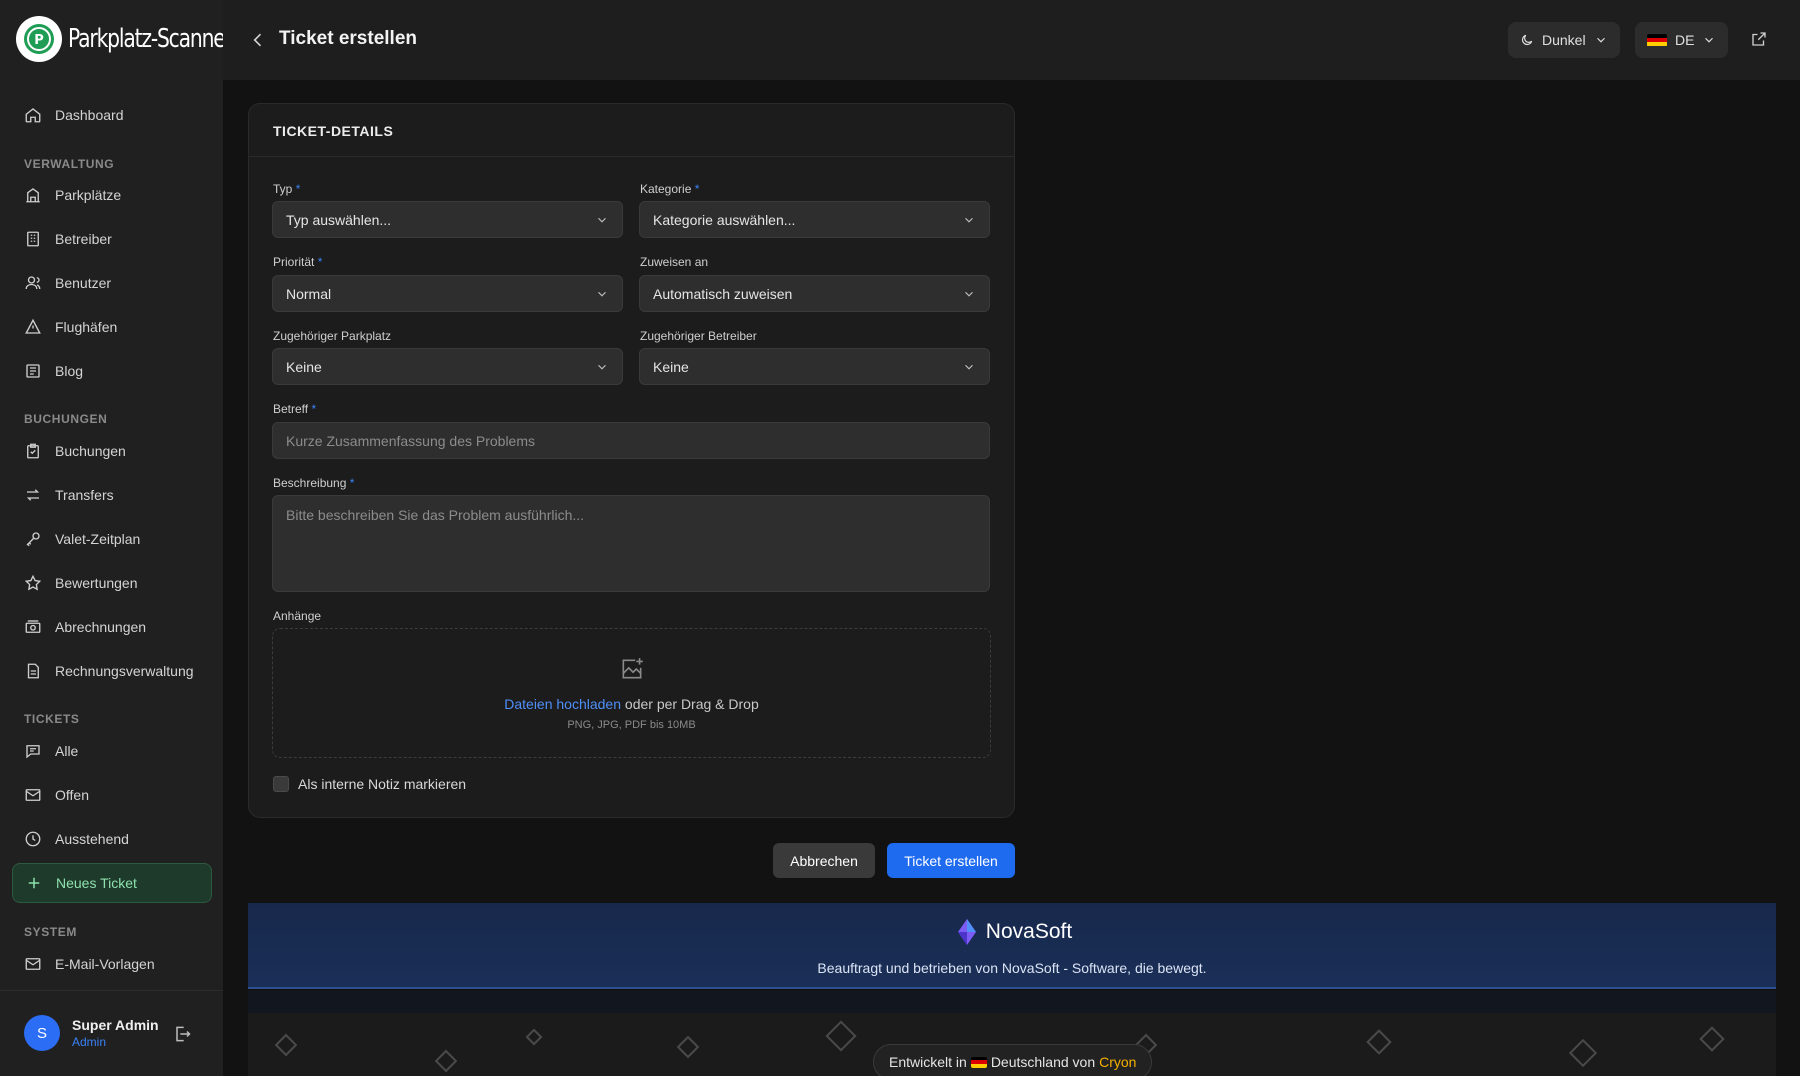  What do you see at coordinates (112, 751) in the screenshot?
I see `sidebar-item-alle: Alle` at bounding box center [112, 751].